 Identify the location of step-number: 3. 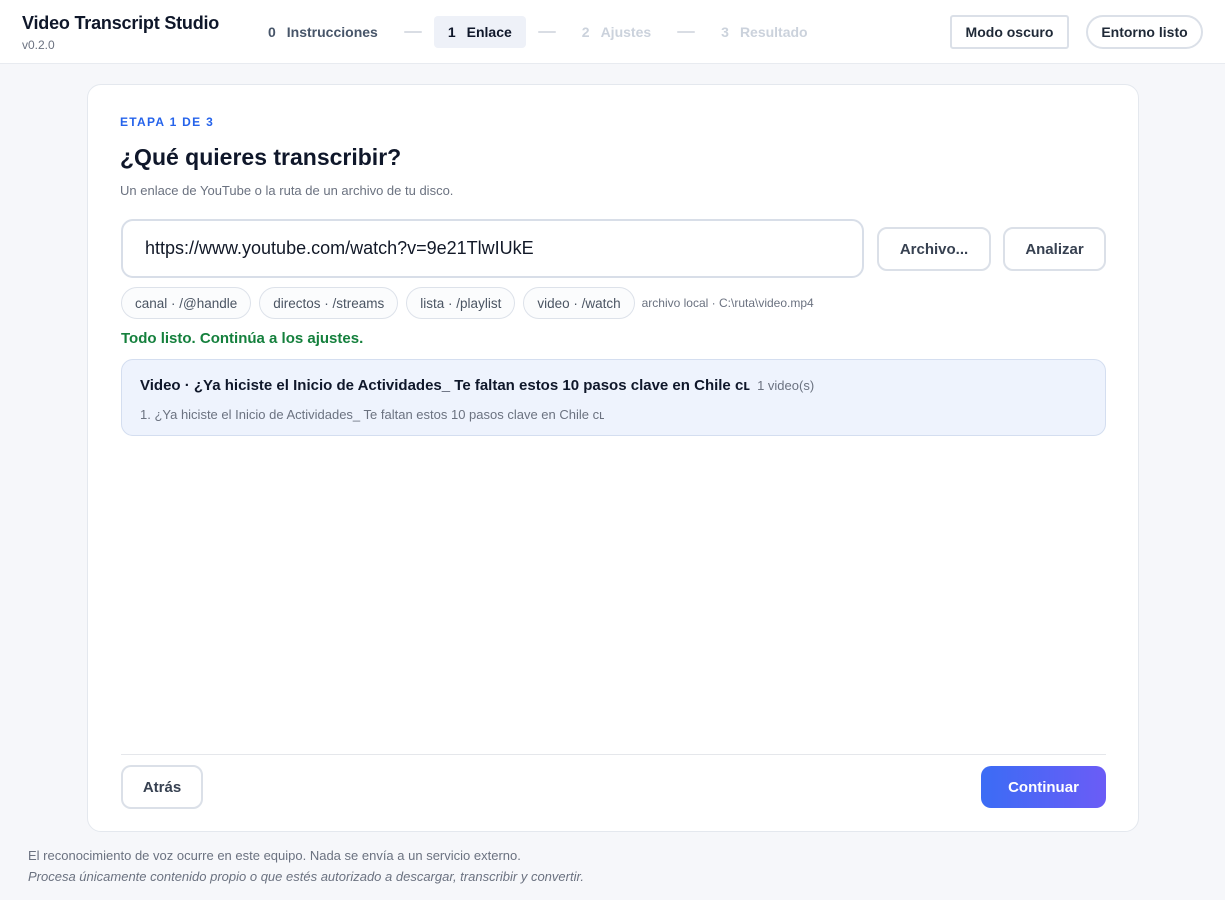
(725, 32).